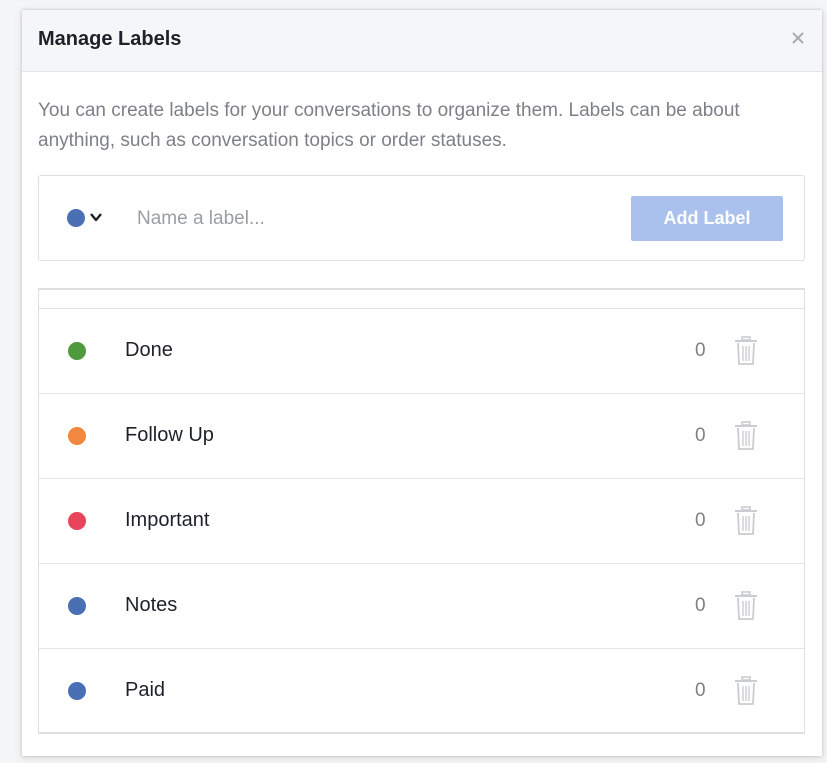 The width and height of the screenshot is (827, 763). I want to click on add-label-button: Add Label, so click(707, 218).